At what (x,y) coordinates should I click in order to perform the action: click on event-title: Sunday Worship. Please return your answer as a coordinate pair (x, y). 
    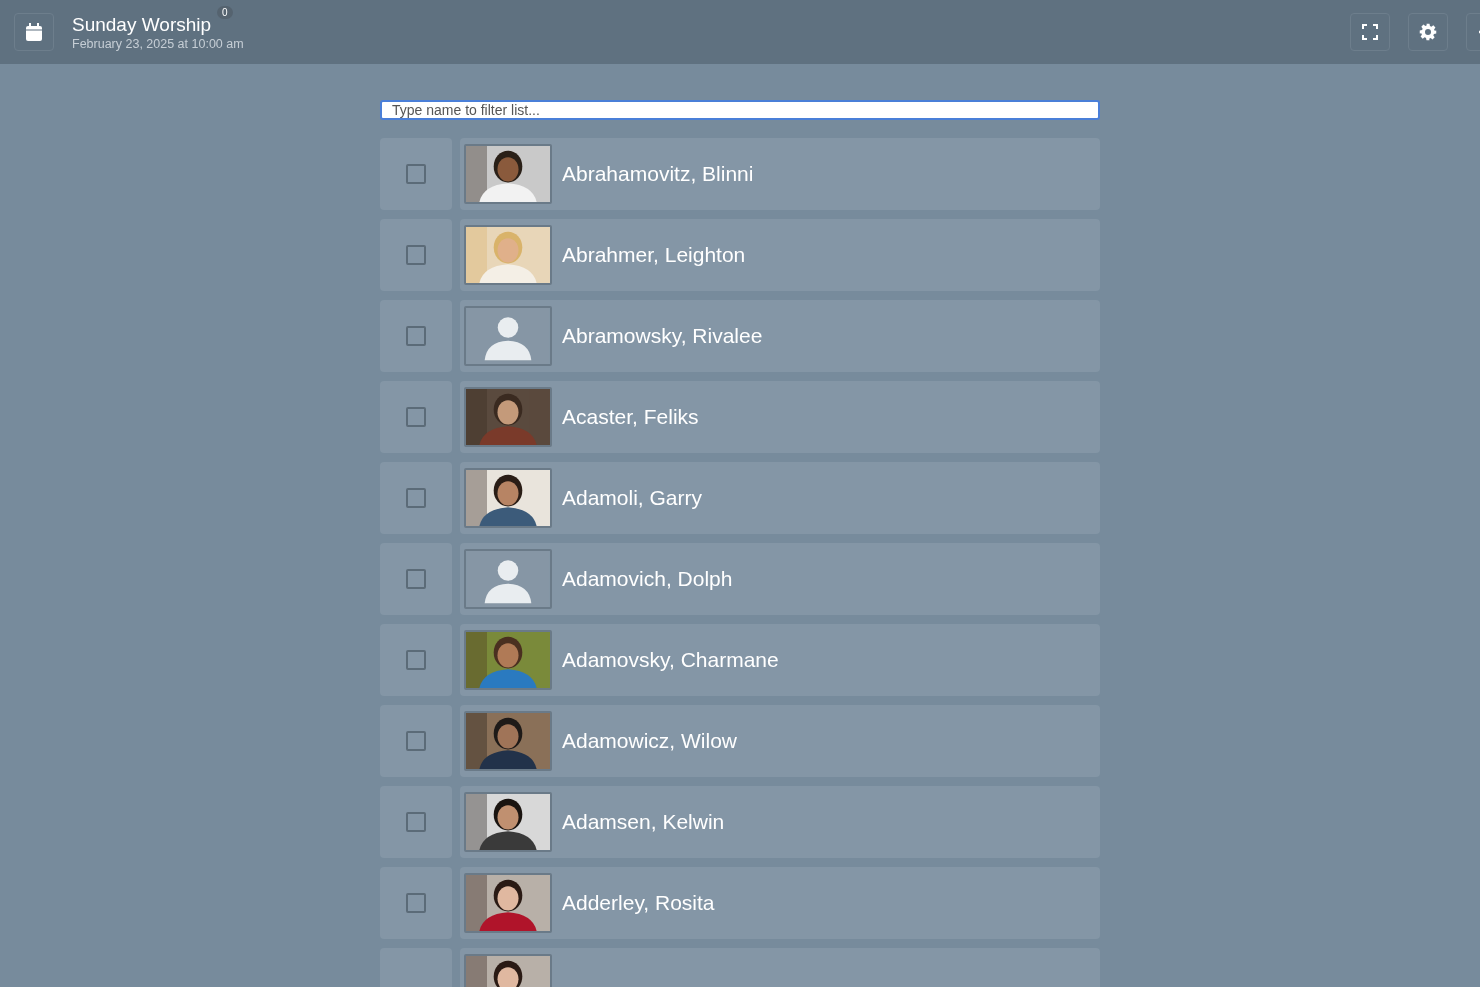
    Looking at the image, I should click on (142, 24).